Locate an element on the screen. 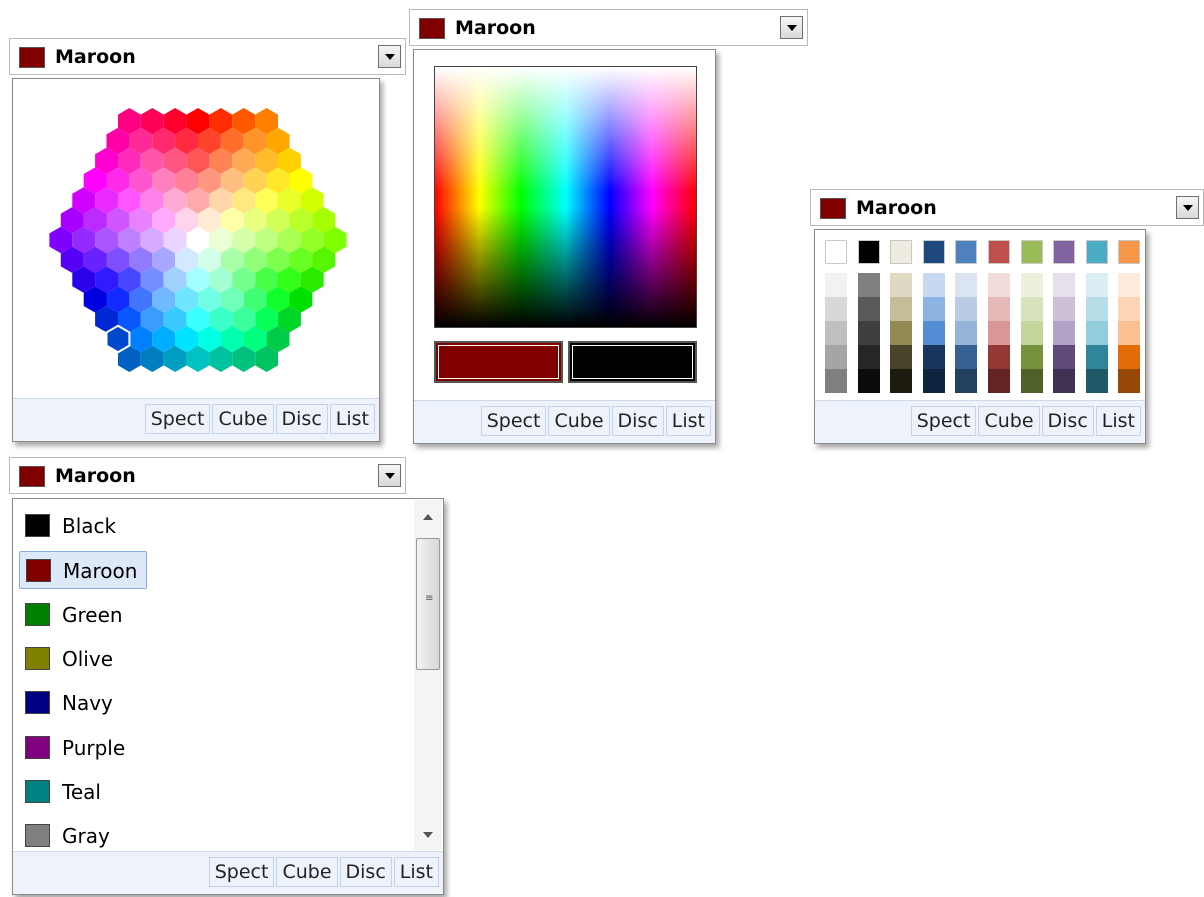 This screenshot has width=1204, height=897. color-list-item: Black is located at coordinates (83, 526).